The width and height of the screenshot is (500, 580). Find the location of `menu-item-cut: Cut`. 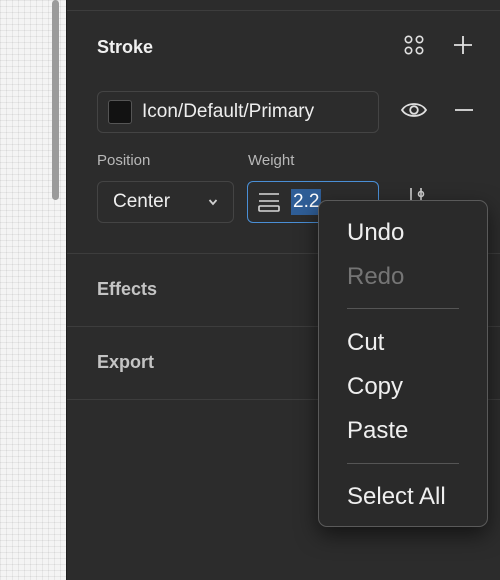

menu-item-cut: Cut is located at coordinates (365, 343).